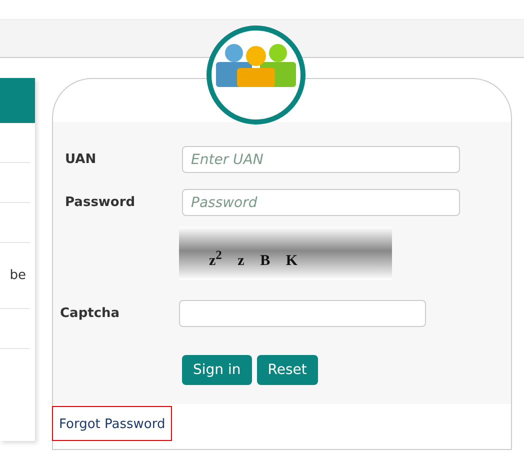 The image size is (524, 456). I want to click on panel-text: be, so click(18, 275).